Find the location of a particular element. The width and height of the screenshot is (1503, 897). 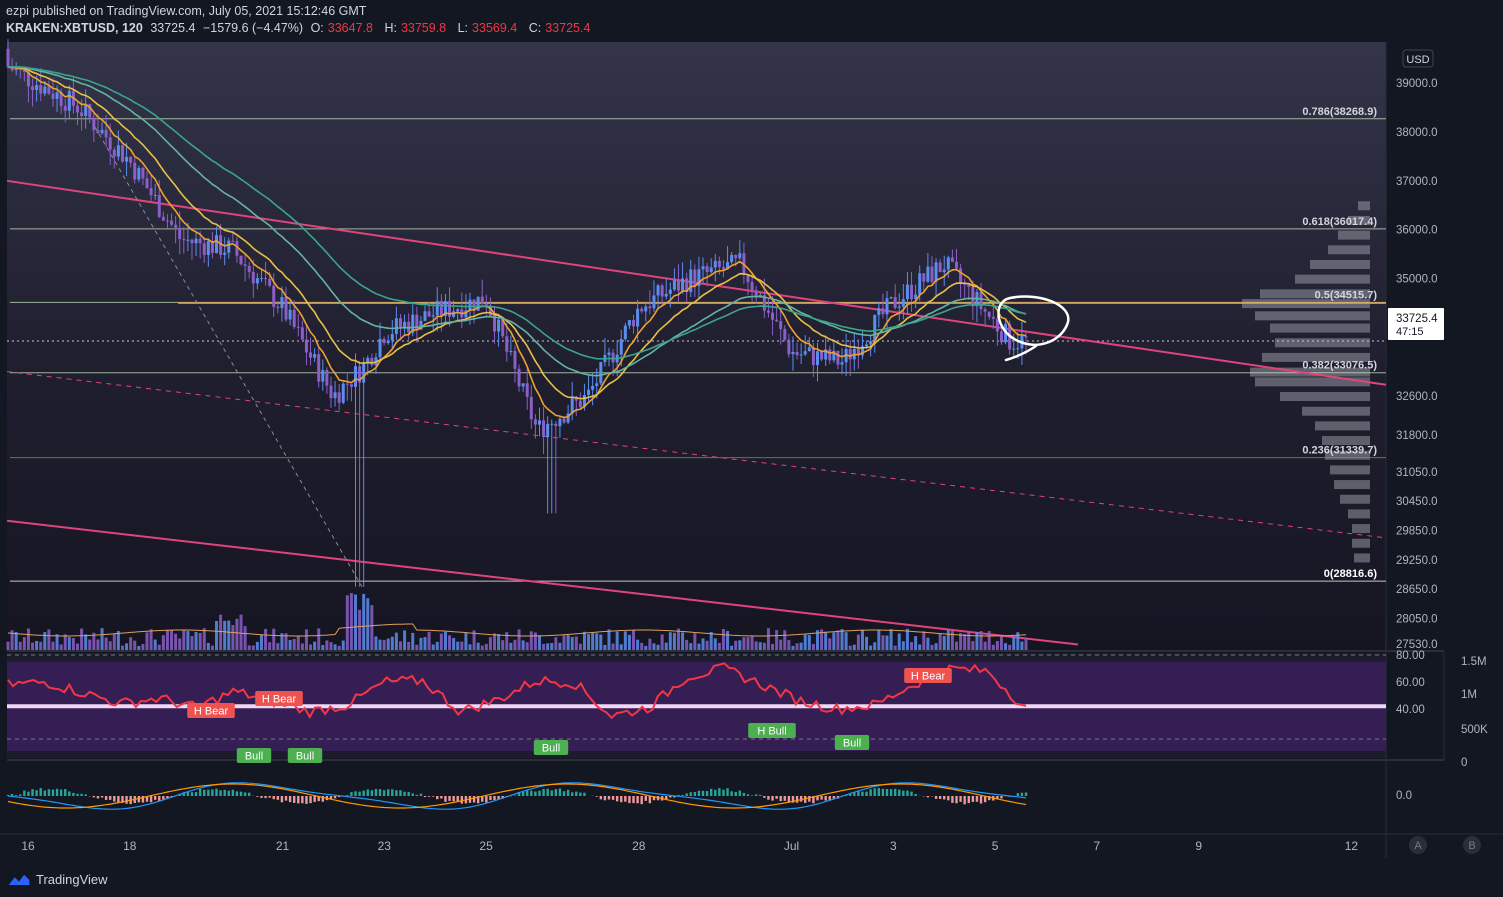

auto-scale-button: A is located at coordinates (1418, 846).